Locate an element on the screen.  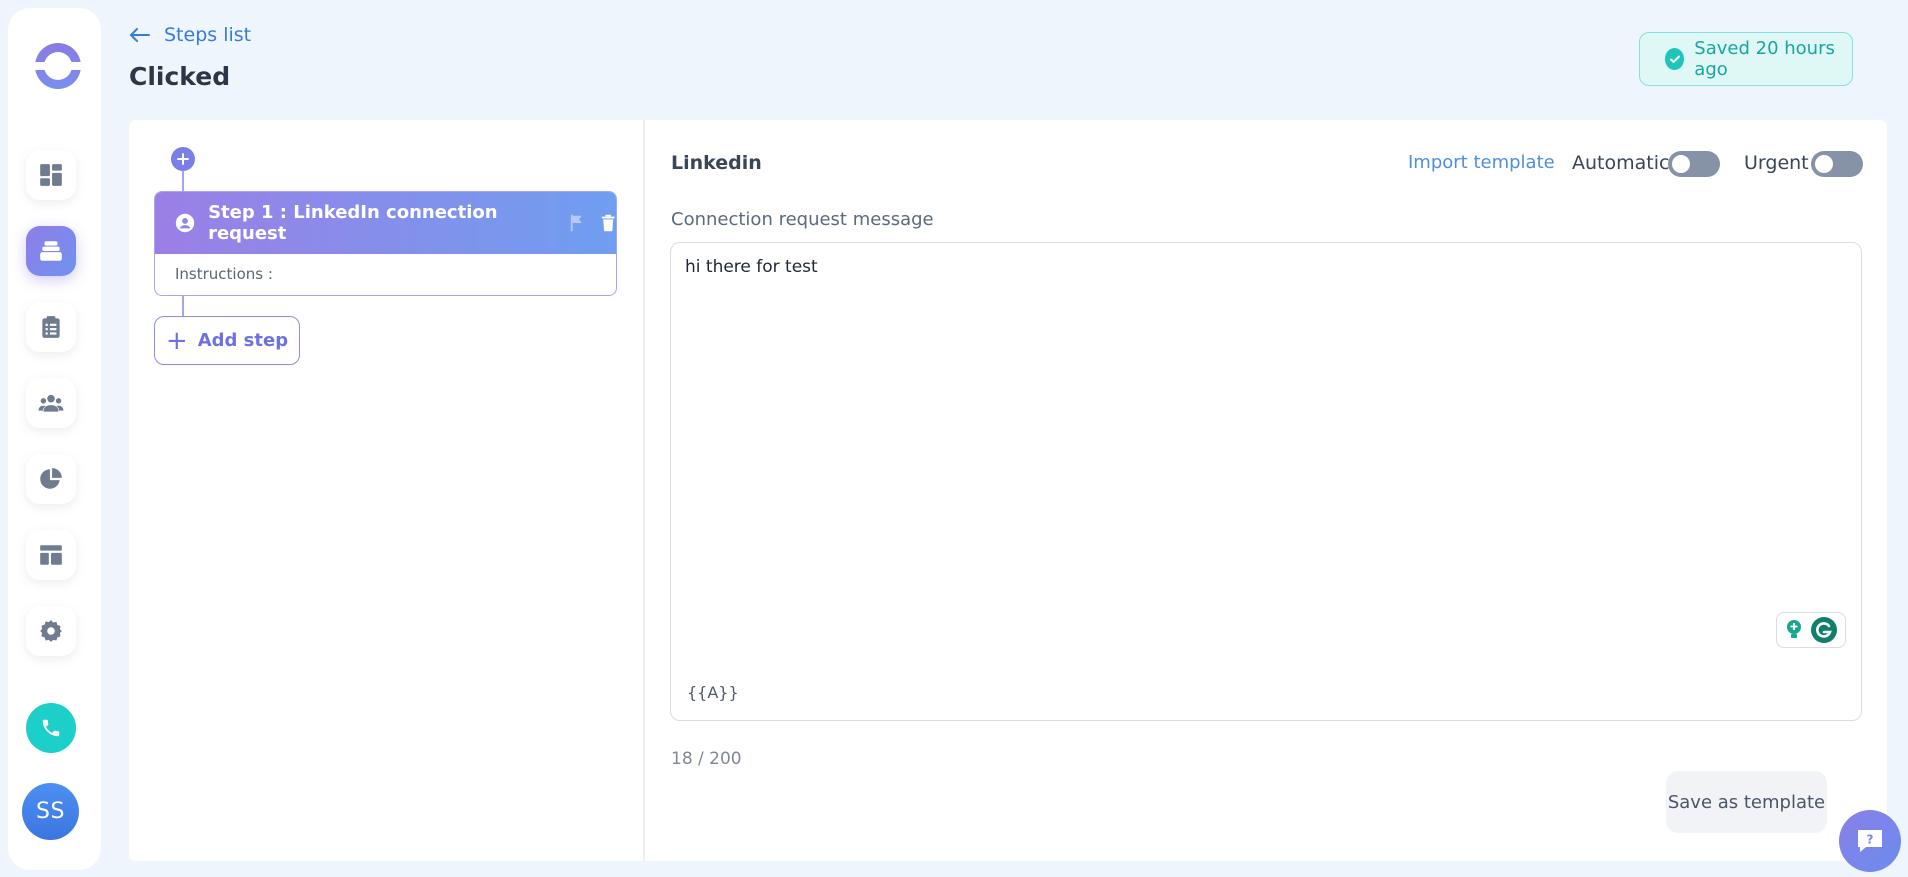
call-button is located at coordinates (51, 728).